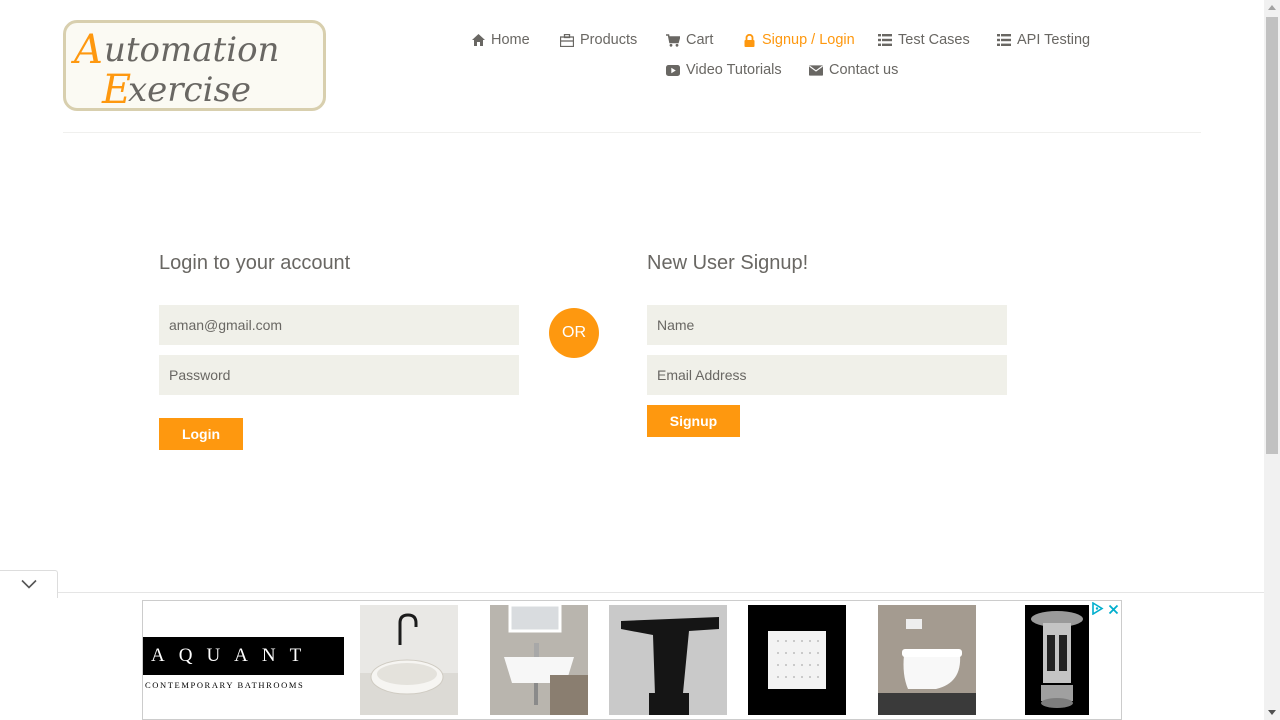 This screenshot has width=1280, height=720. Describe the element at coordinates (339, 375) in the screenshot. I see `login-password-input` at that location.